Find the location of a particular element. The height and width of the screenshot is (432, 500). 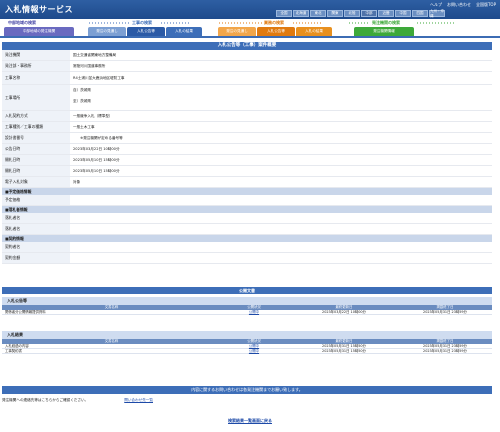

field-value: R4土浦川並大鹿浜地区堤防工事 is located at coordinates (99, 77).